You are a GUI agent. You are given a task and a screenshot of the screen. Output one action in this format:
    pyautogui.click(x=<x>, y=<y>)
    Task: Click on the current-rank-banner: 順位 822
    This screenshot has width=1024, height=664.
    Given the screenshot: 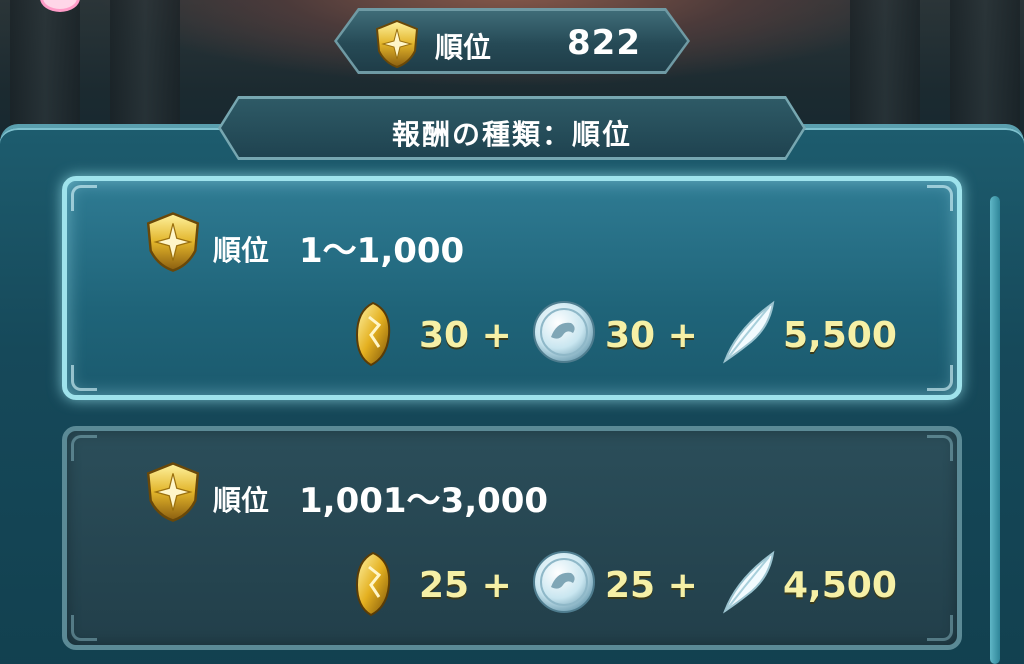 What is the action you would take?
    pyautogui.click(x=512, y=41)
    